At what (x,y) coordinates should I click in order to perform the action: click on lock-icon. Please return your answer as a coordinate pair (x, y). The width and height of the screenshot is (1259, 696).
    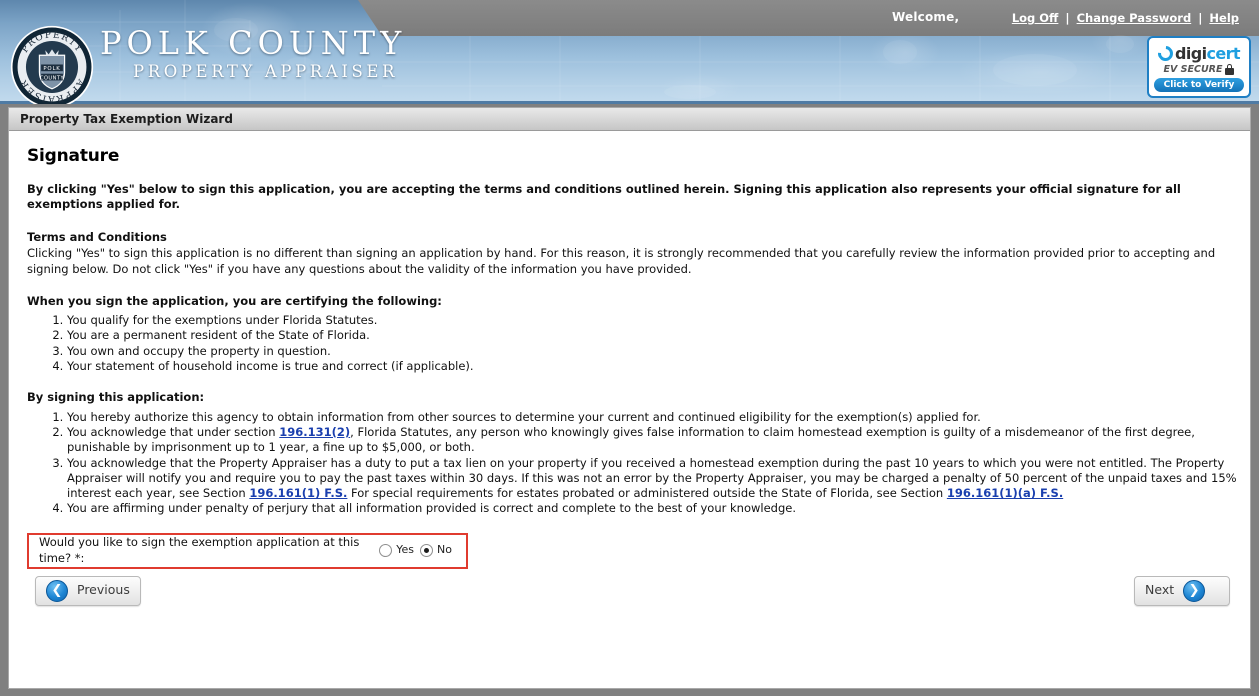
    Looking at the image, I should click on (1230, 69).